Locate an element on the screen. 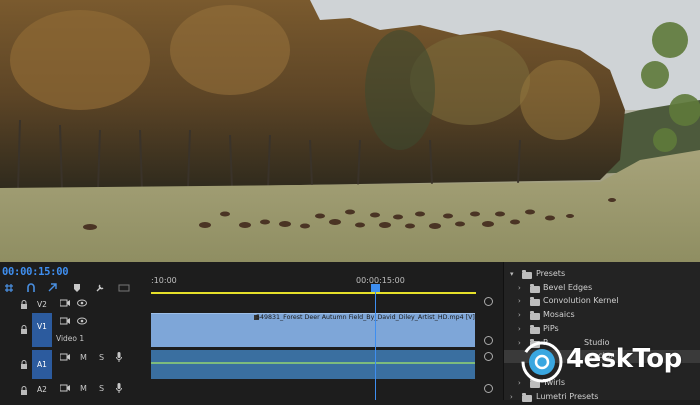 The image size is (700, 405). track-name-v1: Video 1 is located at coordinates (70, 338).